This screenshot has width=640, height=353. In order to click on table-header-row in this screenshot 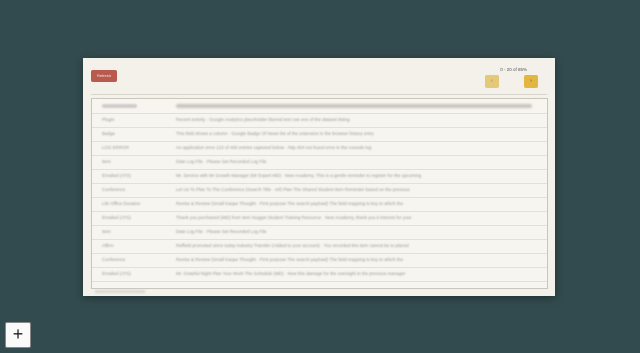, I will do `click(319, 106)`.